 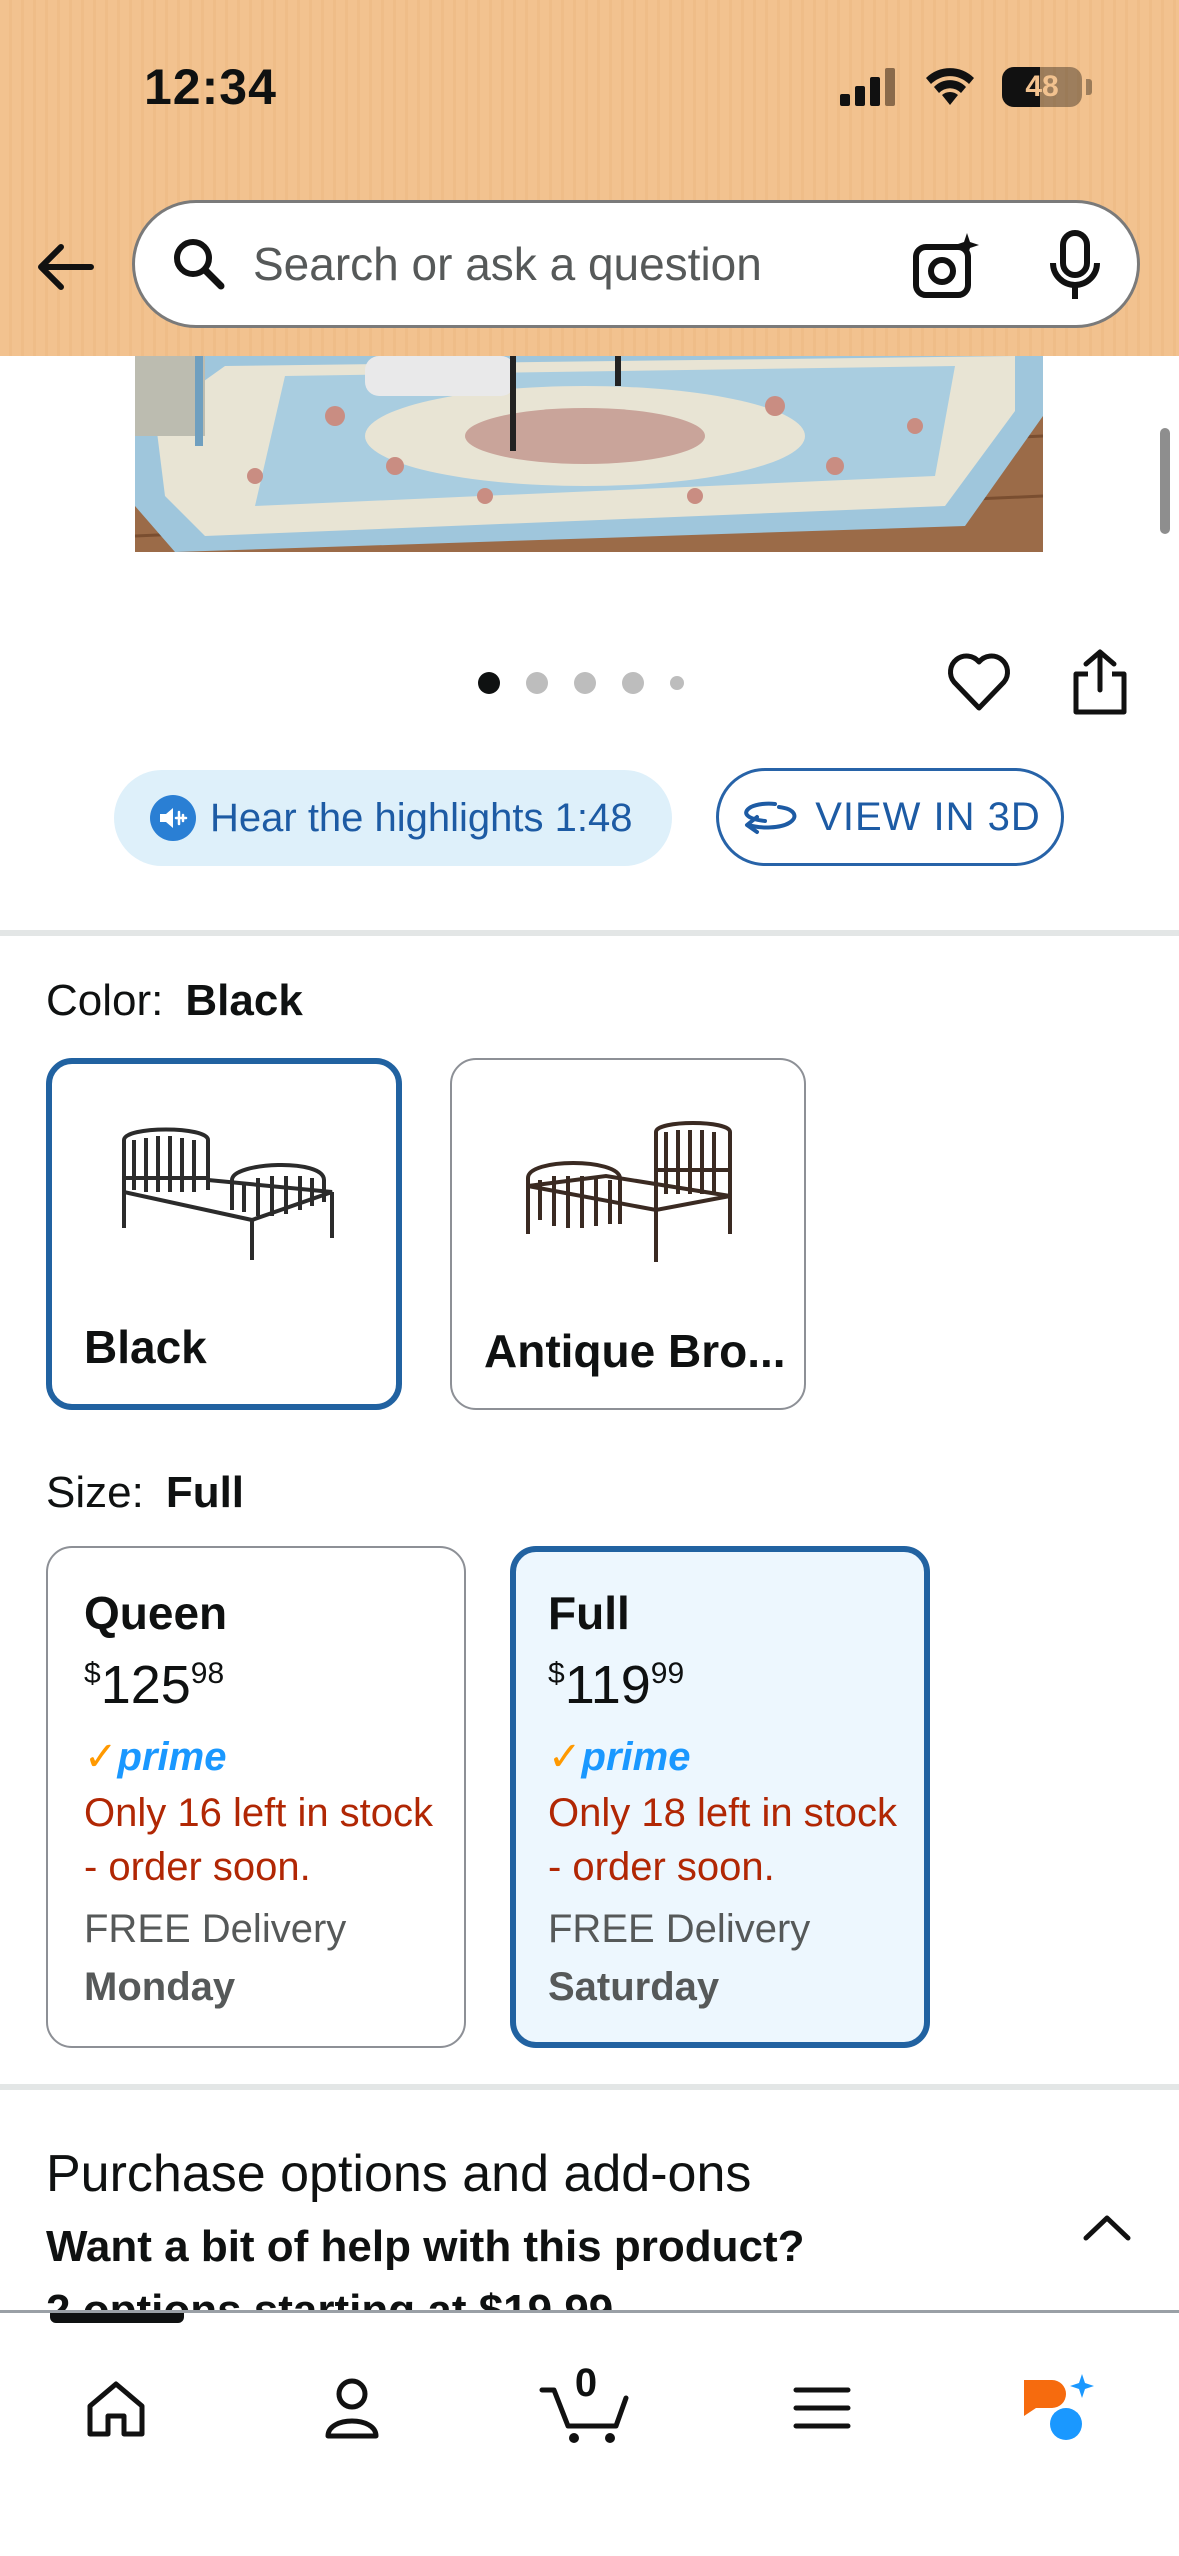 What do you see at coordinates (421, 817) in the screenshot?
I see `hear-highlights-label: Hear the highlights 1:48` at bounding box center [421, 817].